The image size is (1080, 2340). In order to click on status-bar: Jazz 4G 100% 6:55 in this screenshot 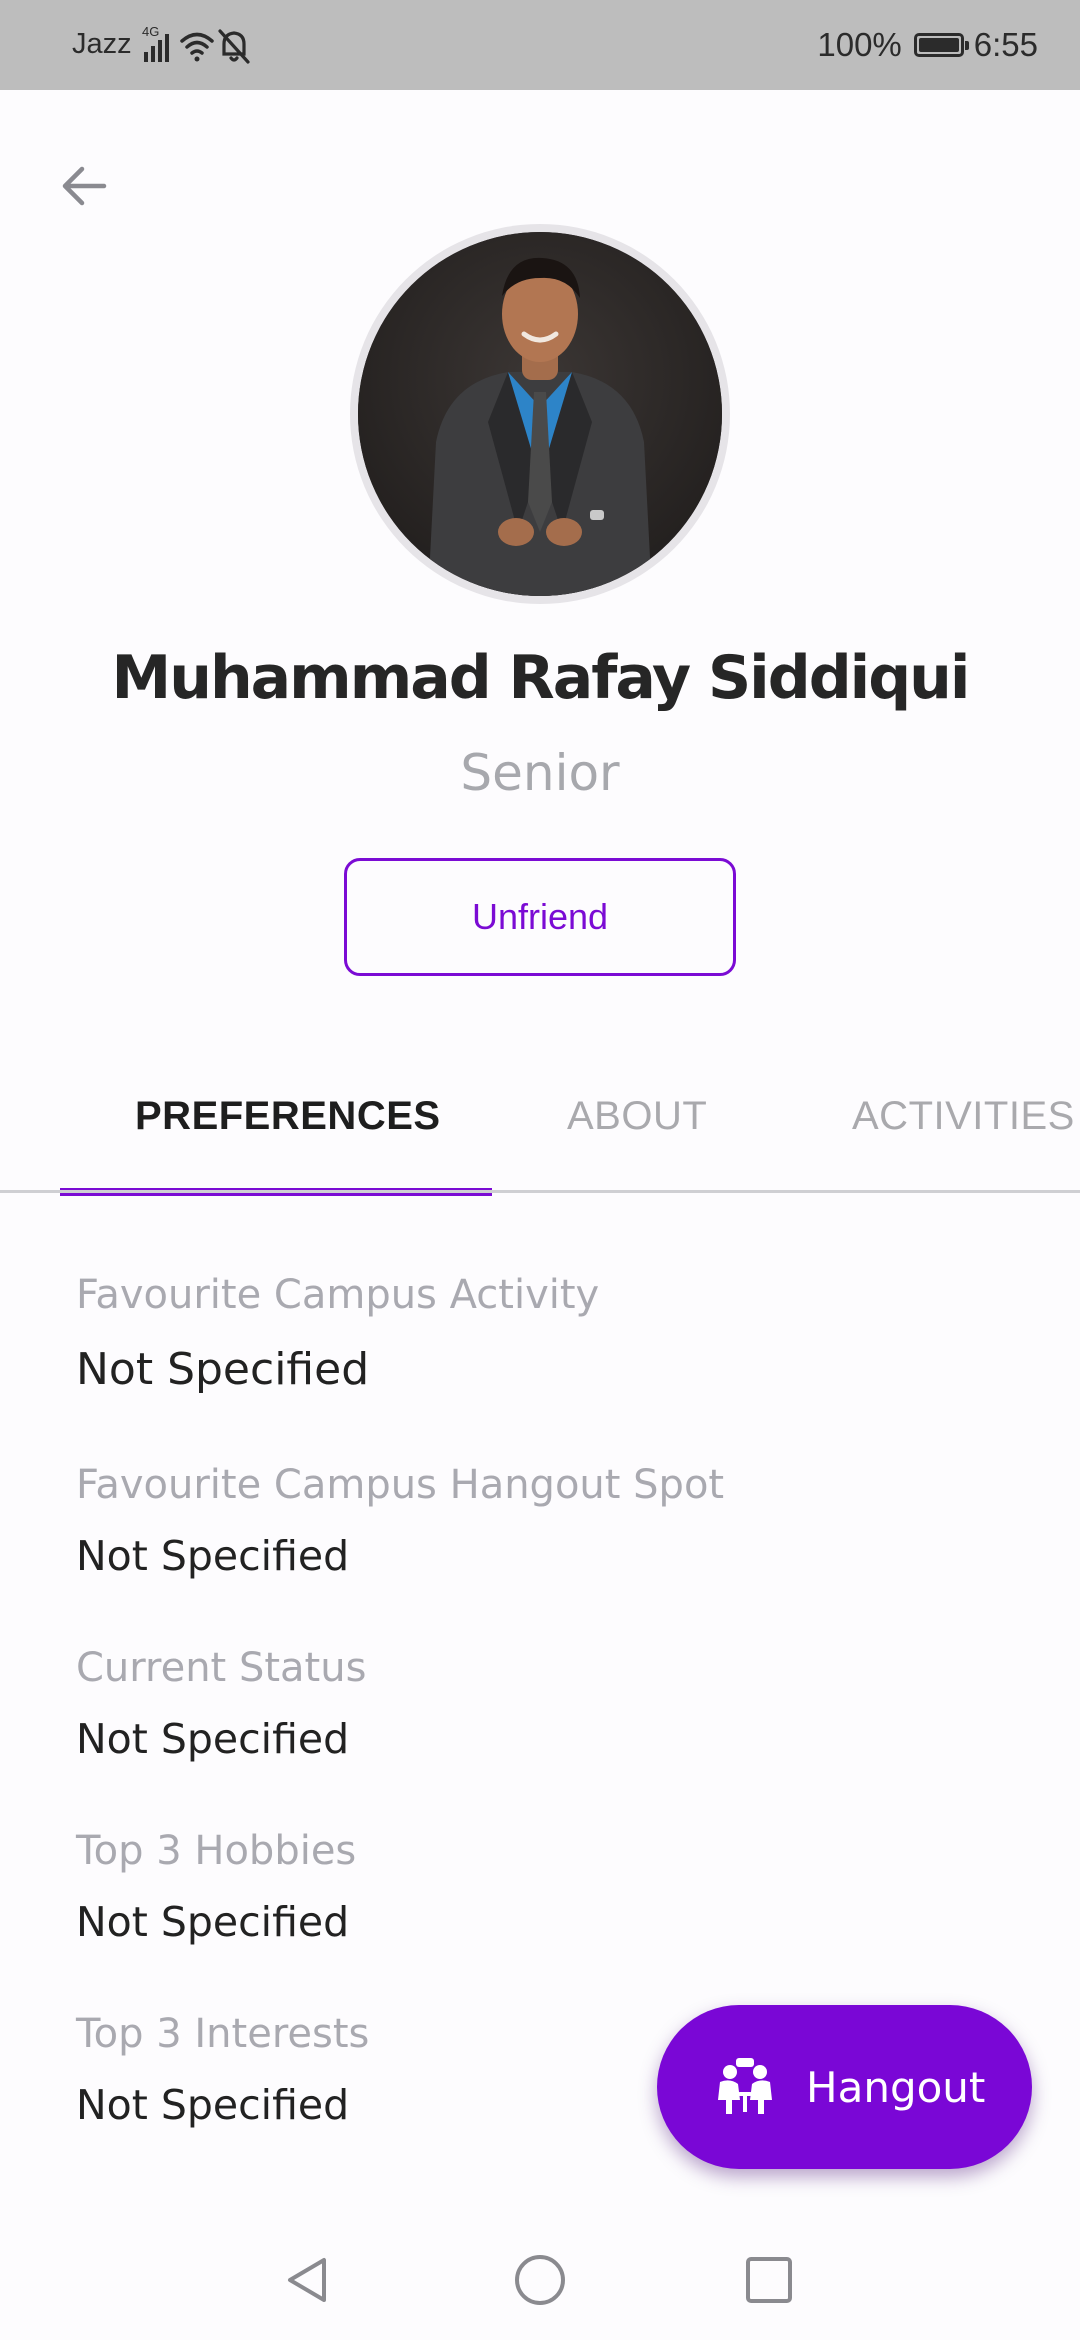, I will do `click(540, 45)`.